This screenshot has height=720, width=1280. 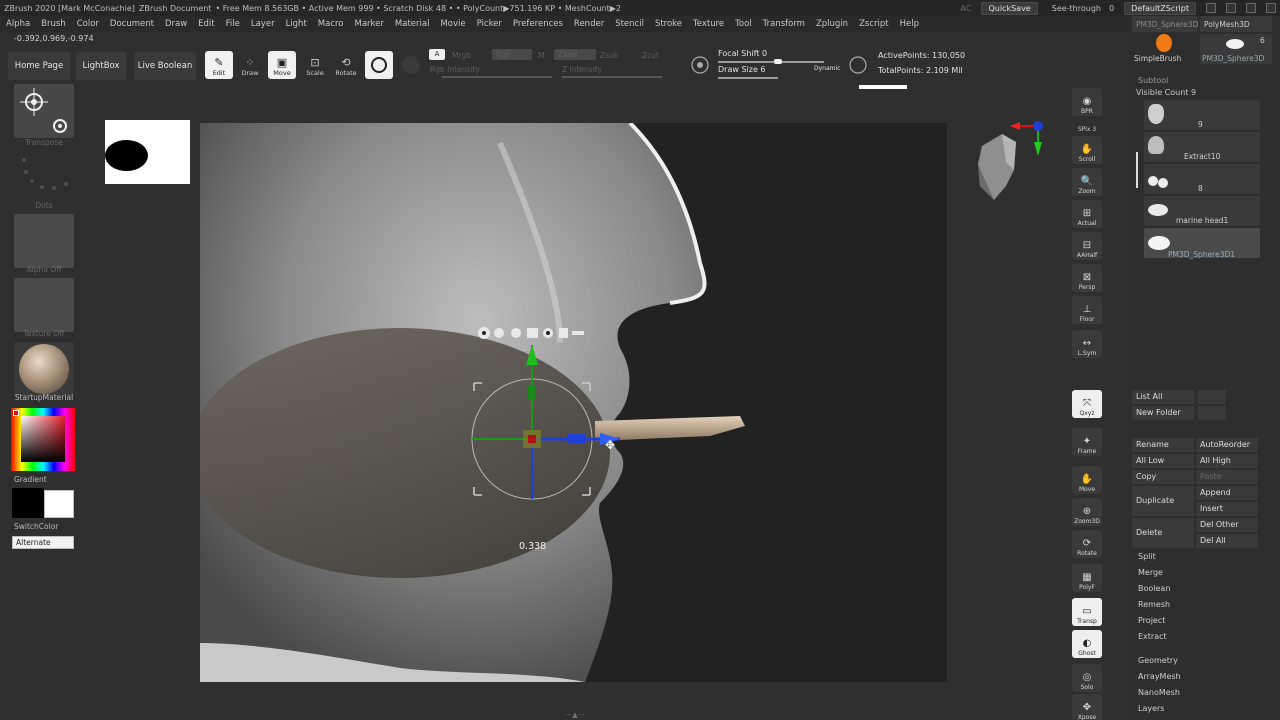 I want to click on boolean-section: Boolean, so click(x=1154, y=588).